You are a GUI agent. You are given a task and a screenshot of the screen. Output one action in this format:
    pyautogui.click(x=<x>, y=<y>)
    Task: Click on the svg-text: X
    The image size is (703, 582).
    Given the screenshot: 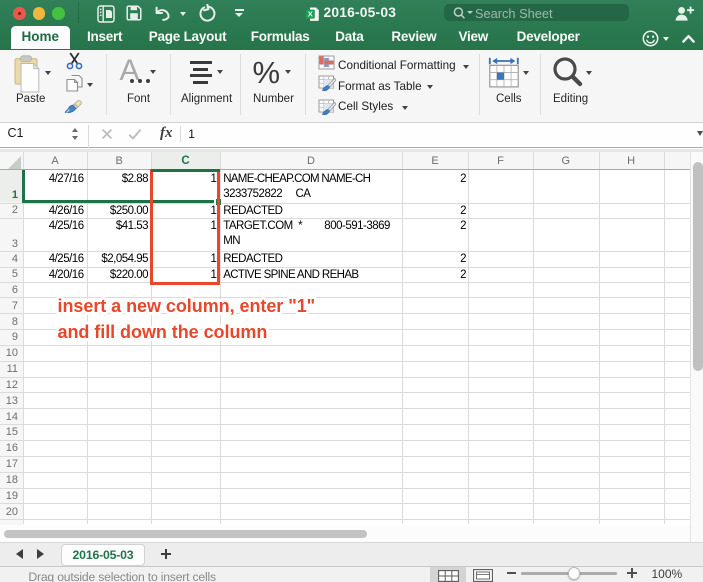 What is the action you would take?
    pyautogui.click(x=310, y=13)
    